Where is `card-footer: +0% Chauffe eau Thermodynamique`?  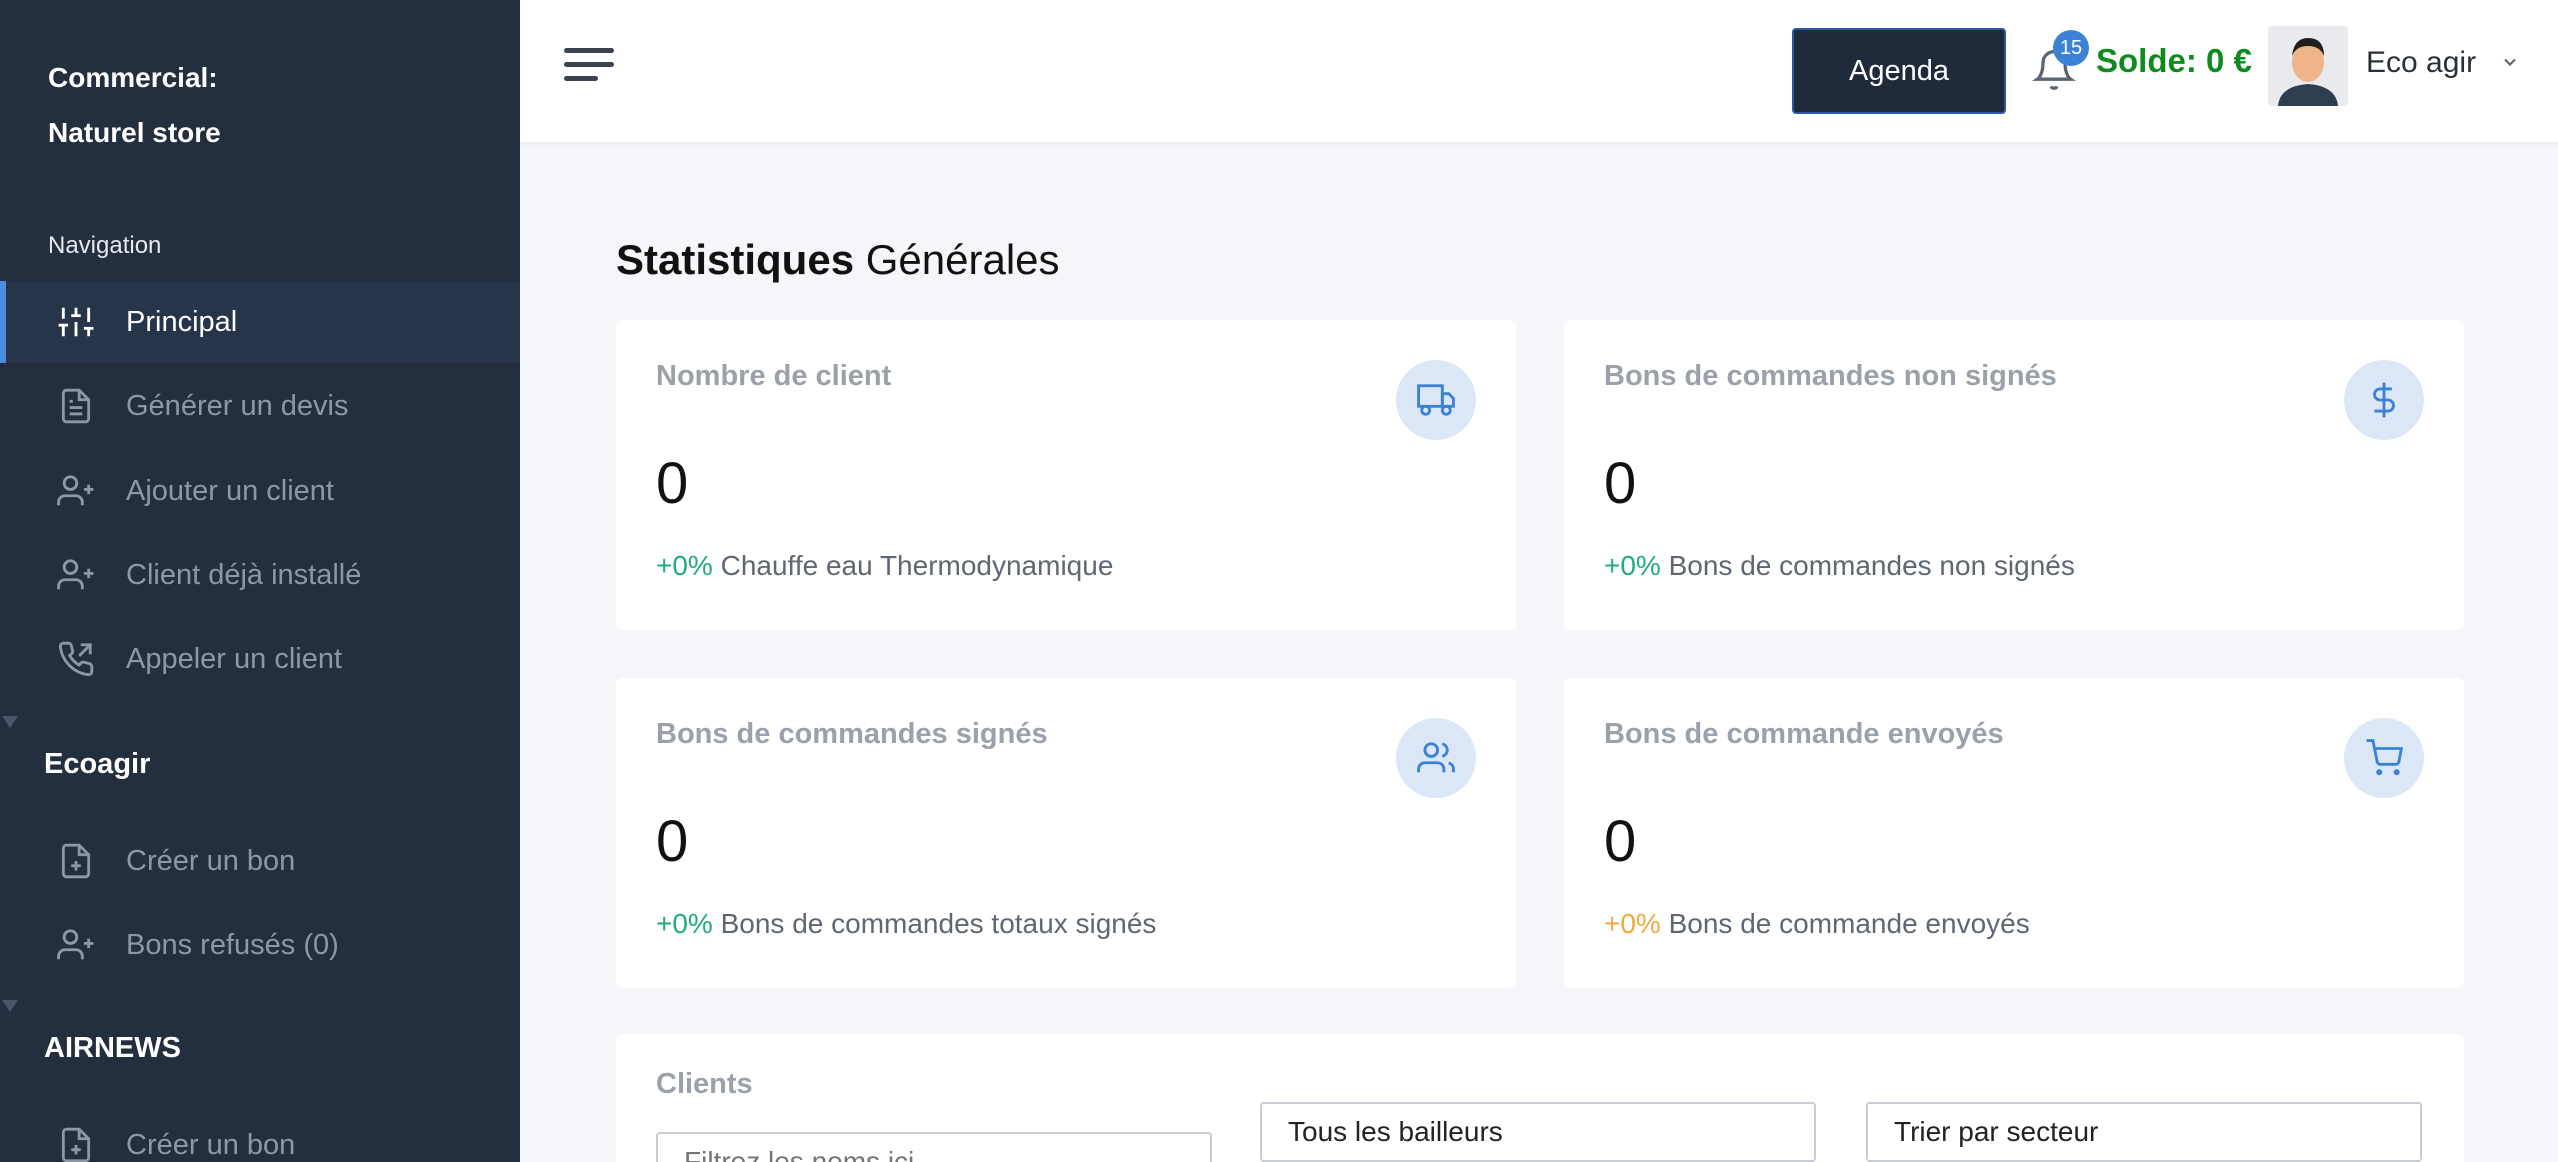
card-footer: +0% Chauffe eau Thermodynamique is located at coordinates (884, 566).